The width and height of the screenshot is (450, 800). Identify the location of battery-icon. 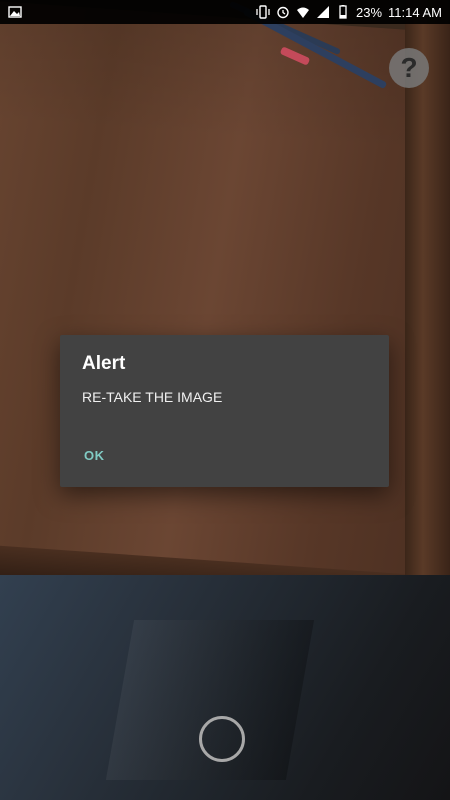
(343, 12).